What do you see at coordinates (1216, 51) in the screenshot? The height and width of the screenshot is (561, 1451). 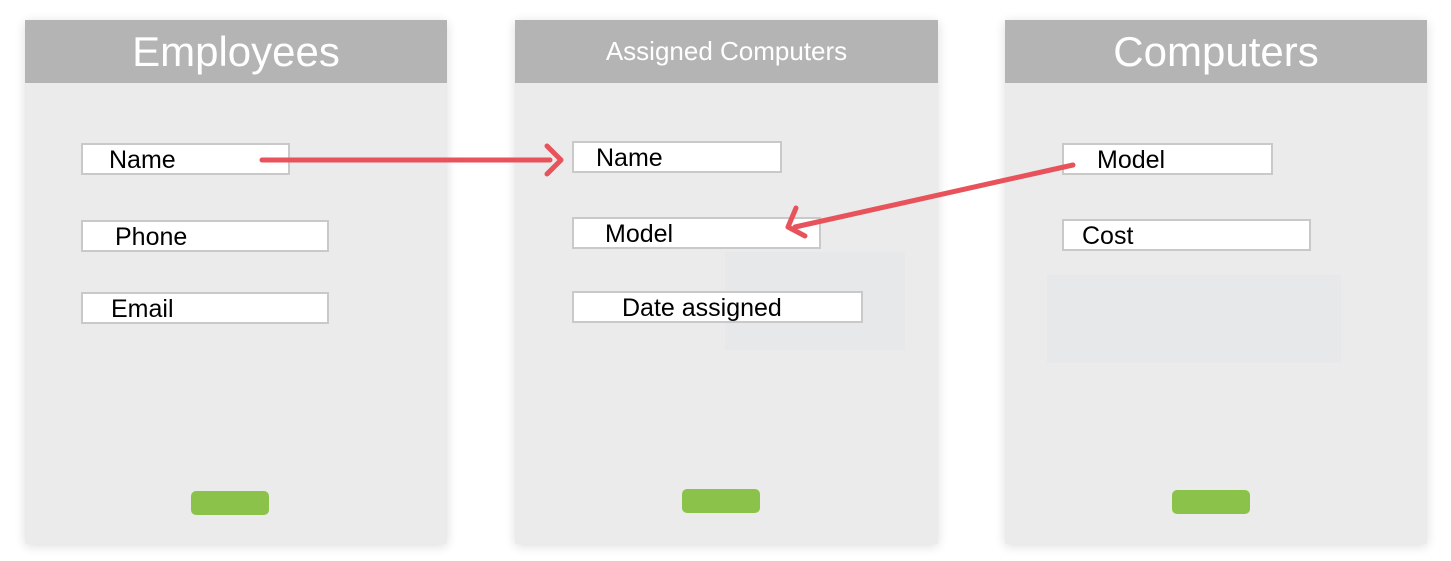 I see `computers-title: Computers` at bounding box center [1216, 51].